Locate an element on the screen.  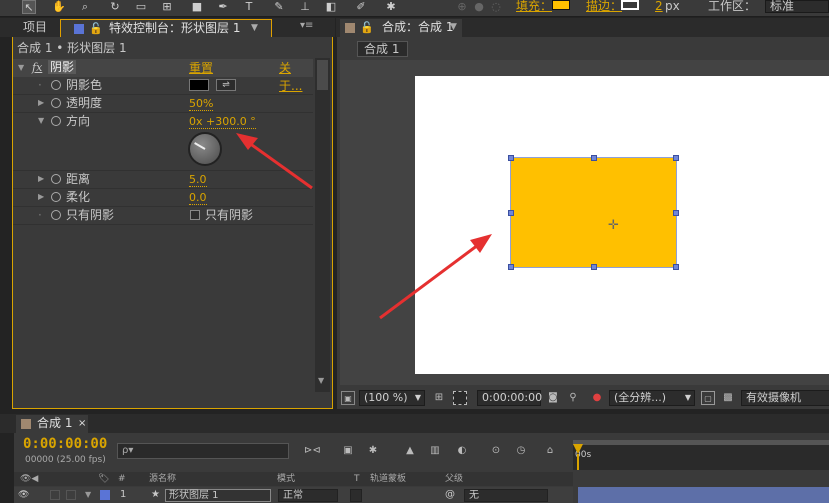
blend-mode-value: 正常 is located at coordinates (293, 495).